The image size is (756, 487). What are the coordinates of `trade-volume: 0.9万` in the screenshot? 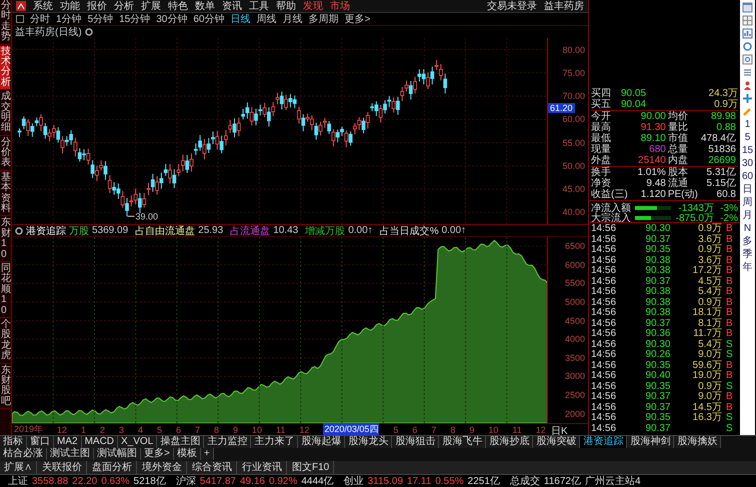 It's located at (710, 250).